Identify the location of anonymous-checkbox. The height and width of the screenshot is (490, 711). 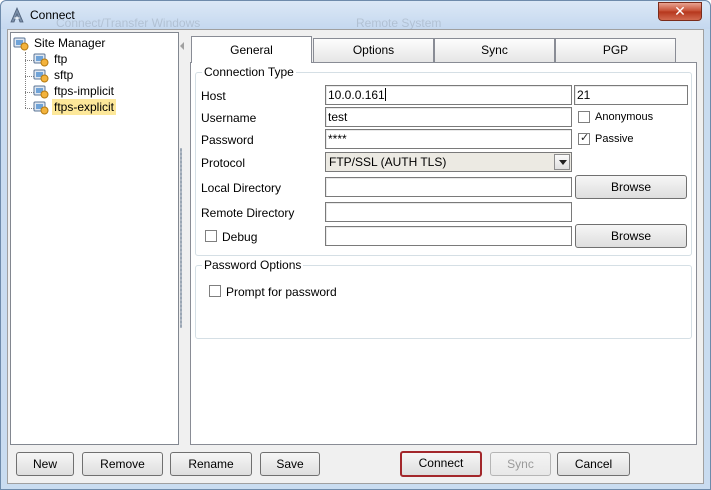
(584, 117).